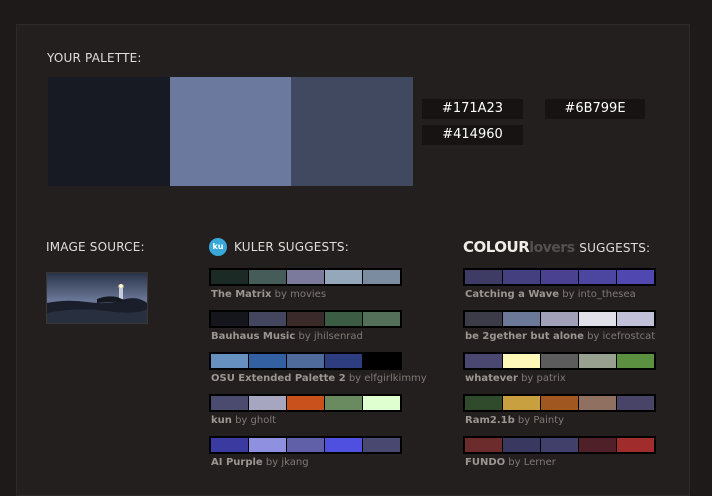 The width and height of the screenshot is (712, 496). I want to click on kuler-palette-author: movies, so click(308, 294).